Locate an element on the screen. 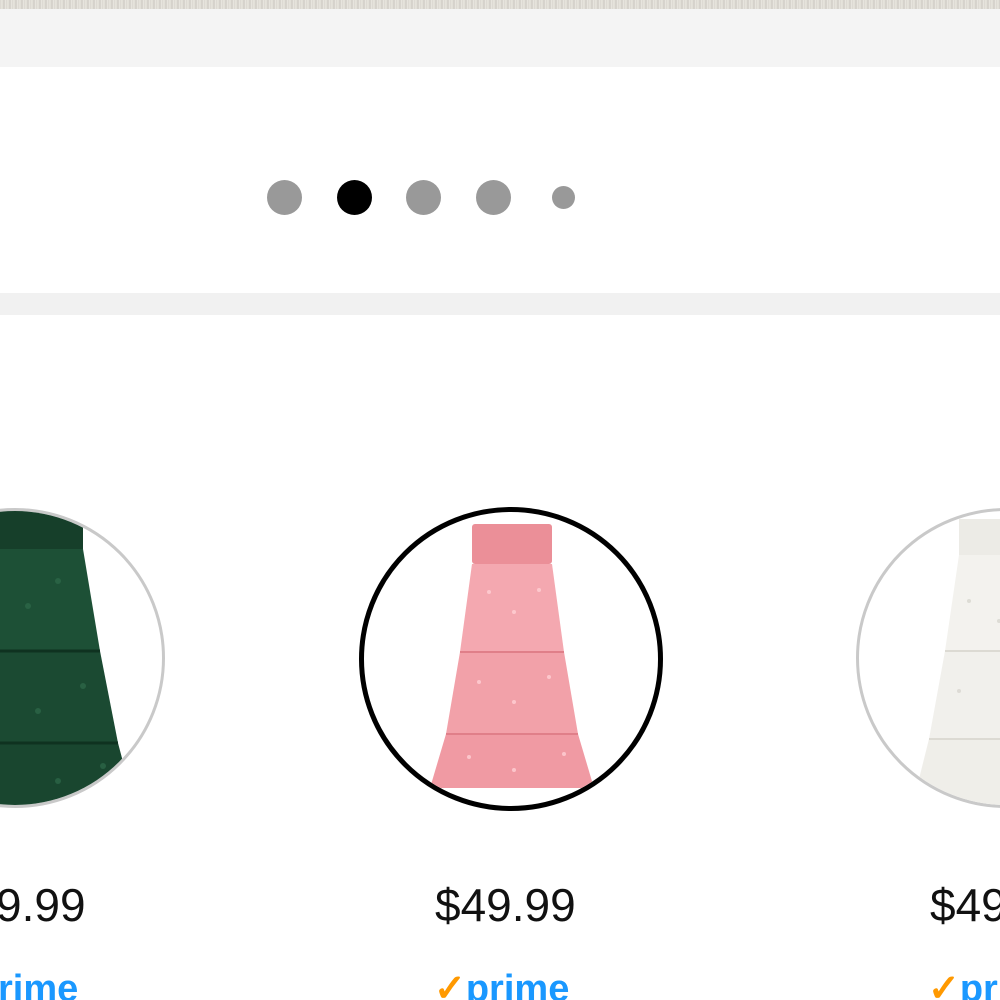 The image size is (1000, 1000). skirt-image-green is located at coordinates (67, 658).